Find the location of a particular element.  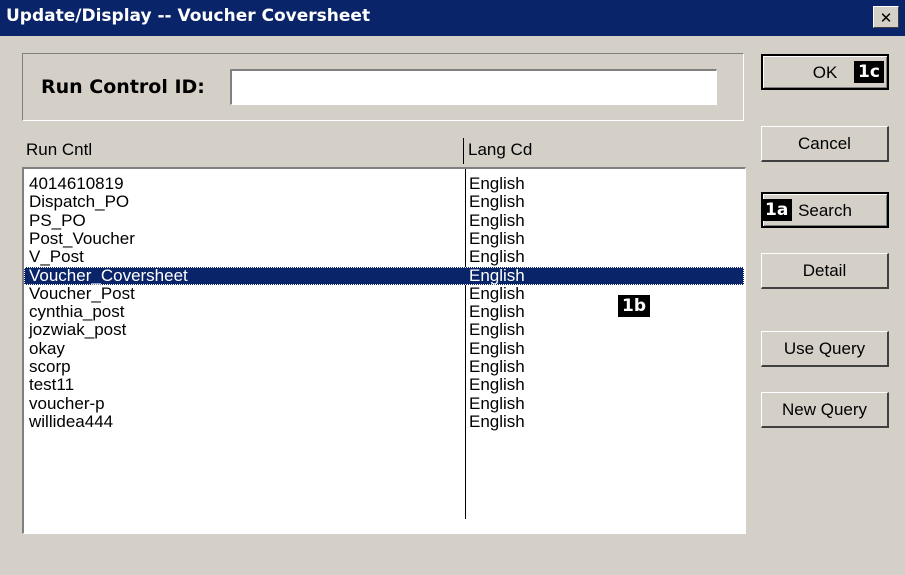

column-separator is located at coordinates (463, 151).